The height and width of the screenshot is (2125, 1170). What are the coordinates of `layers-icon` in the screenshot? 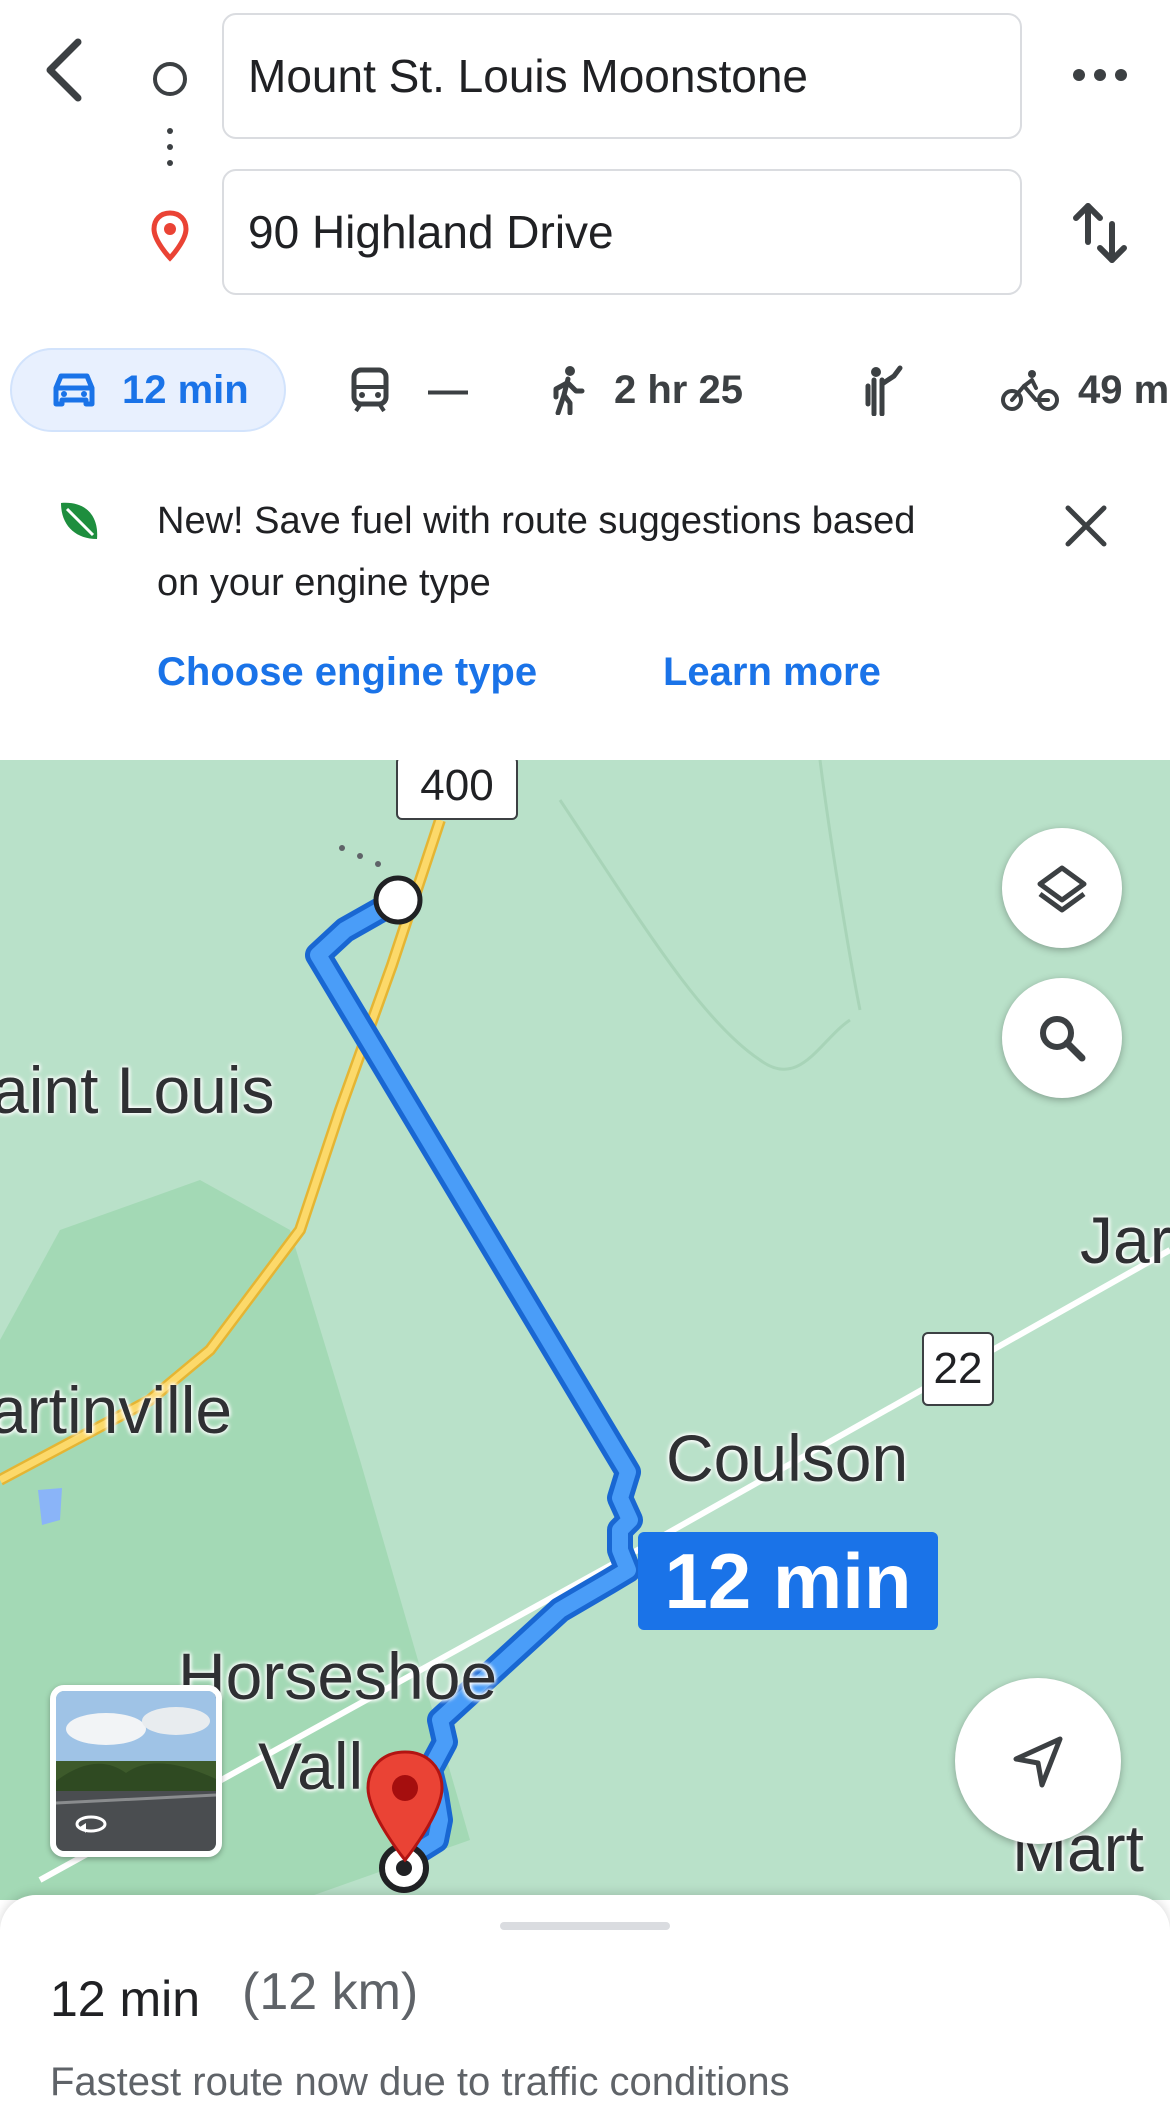 It's located at (1062, 889).